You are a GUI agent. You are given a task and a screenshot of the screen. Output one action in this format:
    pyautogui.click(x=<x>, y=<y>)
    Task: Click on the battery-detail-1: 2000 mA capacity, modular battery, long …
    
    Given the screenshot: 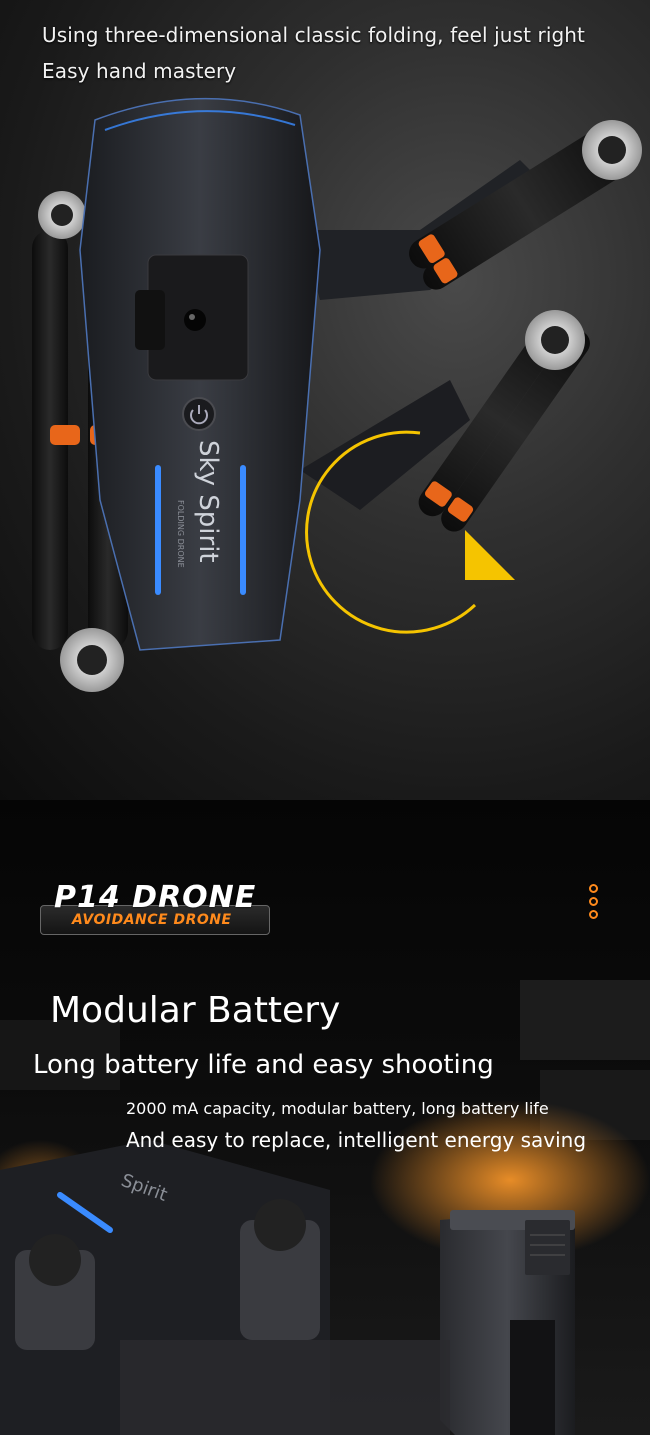 What is the action you would take?
    pyautogui.click(x=337, y=1108)
    